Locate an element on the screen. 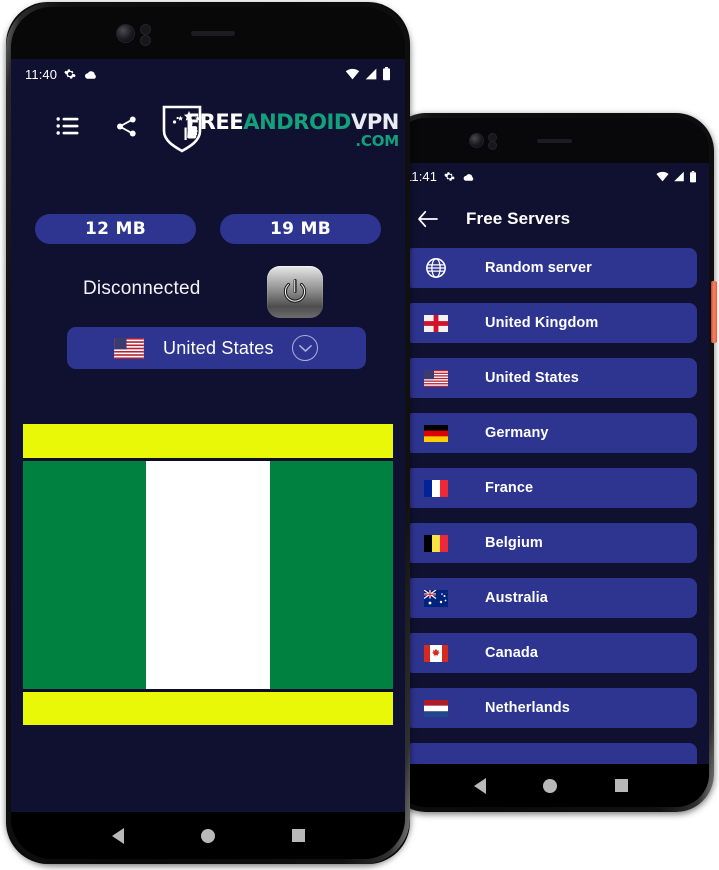 This screenshot has height=870, width=719. logo-android: ANDROID is located at coordinates (297, 122).